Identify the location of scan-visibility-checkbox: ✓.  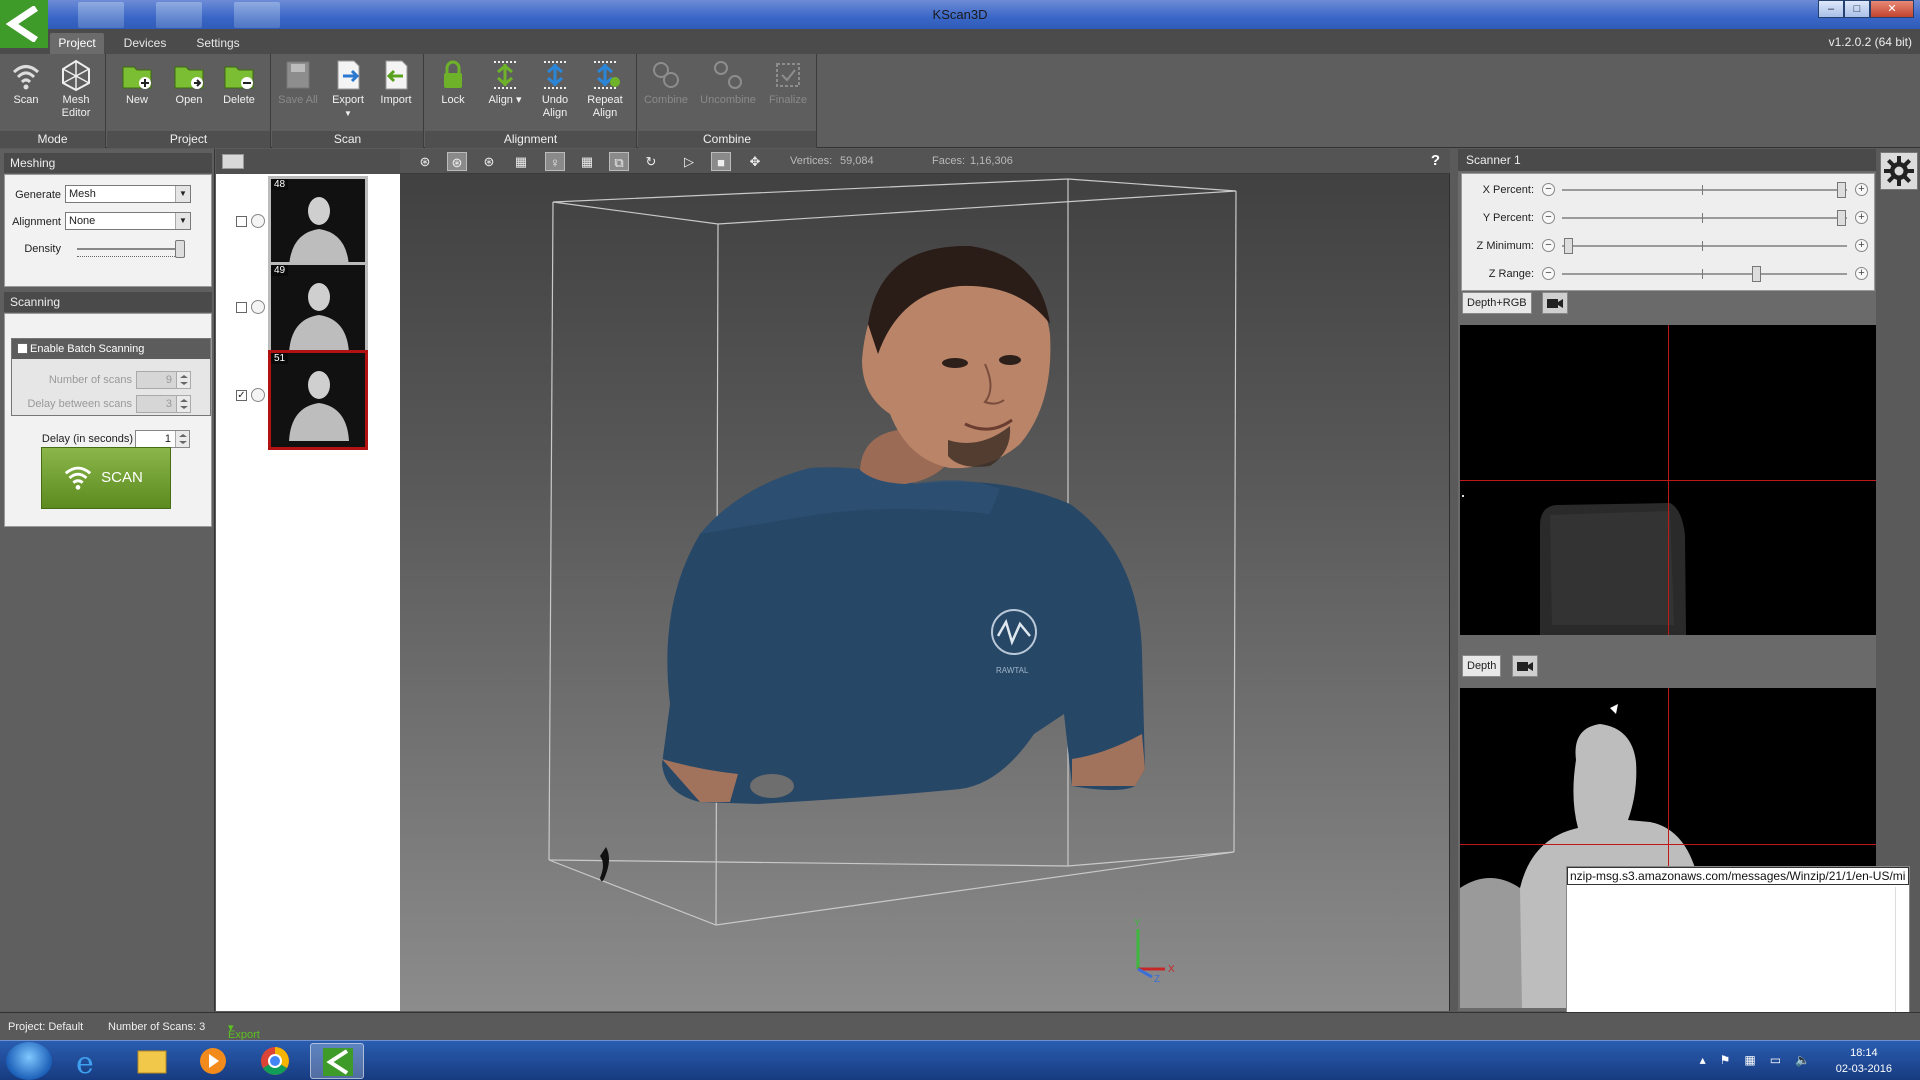
(241, 395).